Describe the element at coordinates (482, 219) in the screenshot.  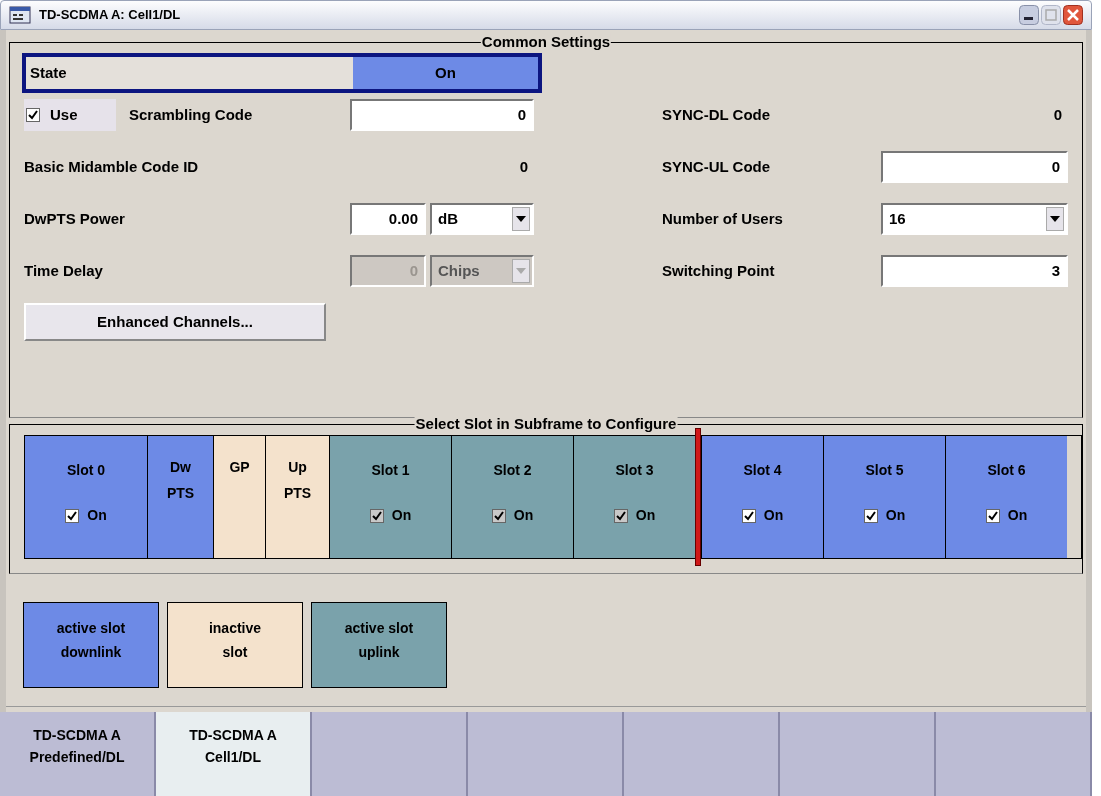
I see `dropdown: dB` at that location.